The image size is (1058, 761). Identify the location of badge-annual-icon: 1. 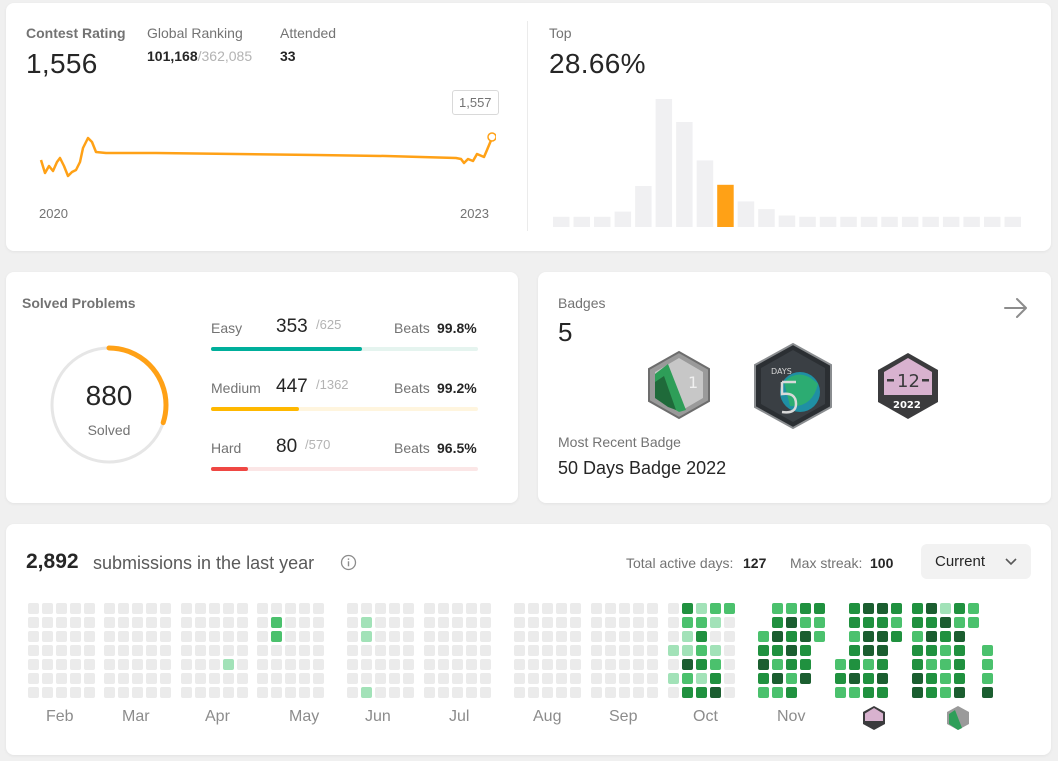
(679, 385).